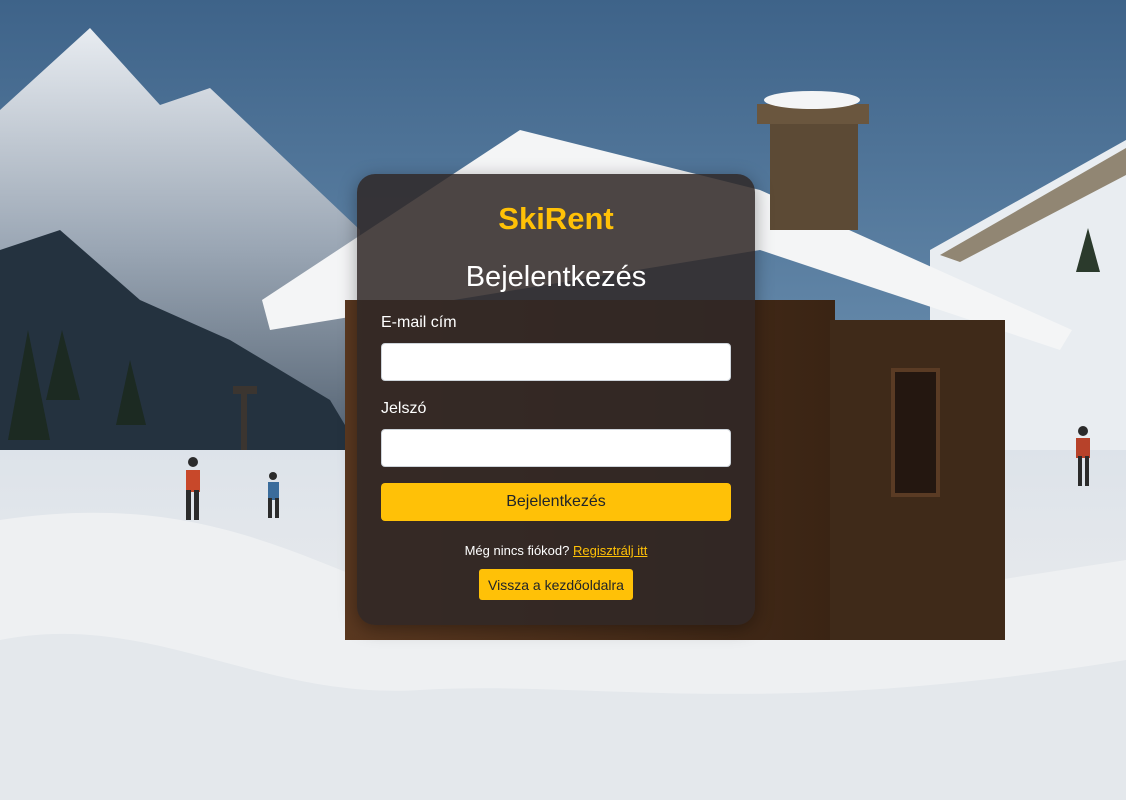  Describe the element at coordinates (556, 218) in the screenshot. I see `brand-logo: SkiRent` at that location.